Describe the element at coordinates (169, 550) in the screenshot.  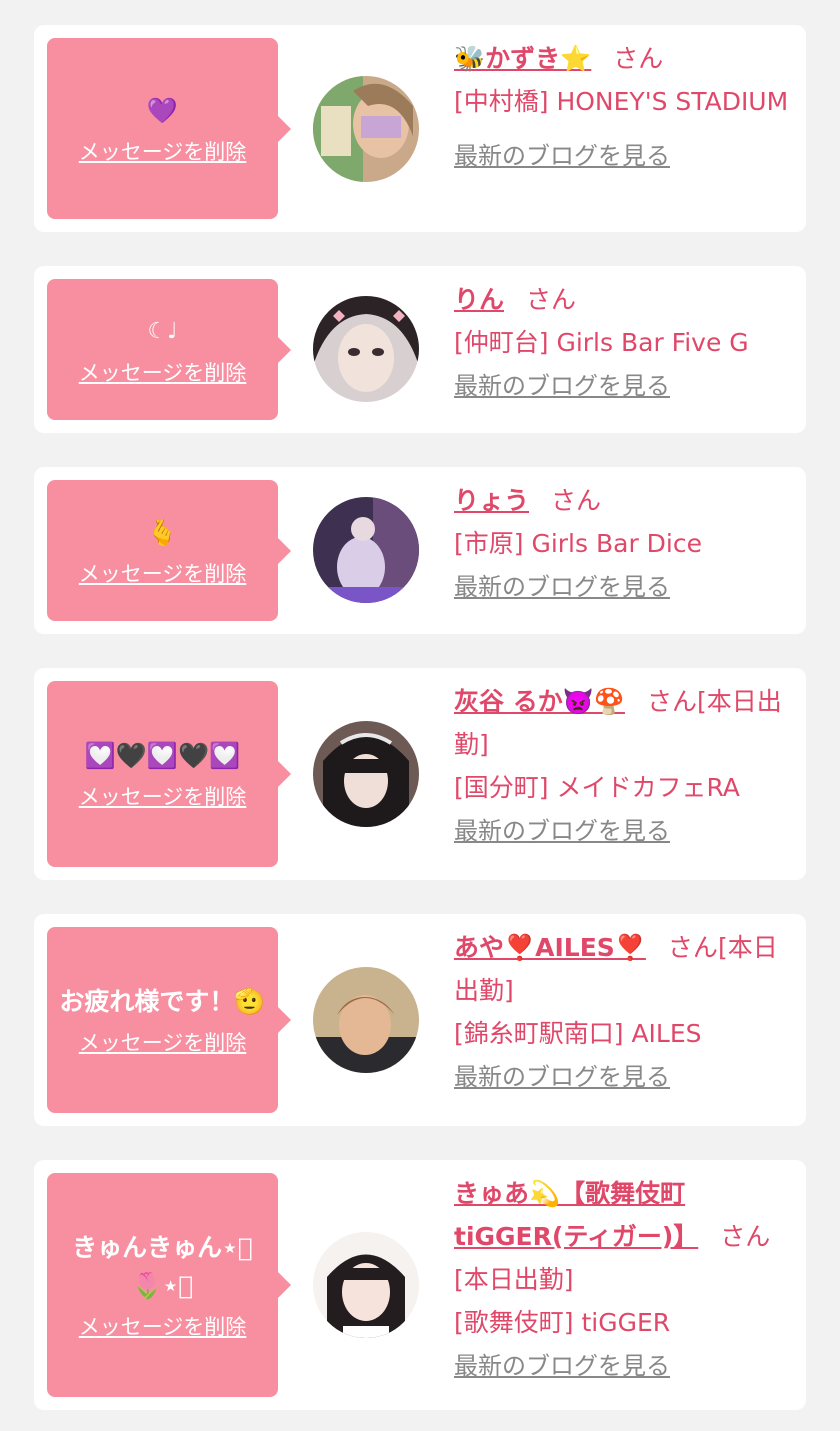
I see `message-bubble: 🫰 メッセージを削除` at that location.